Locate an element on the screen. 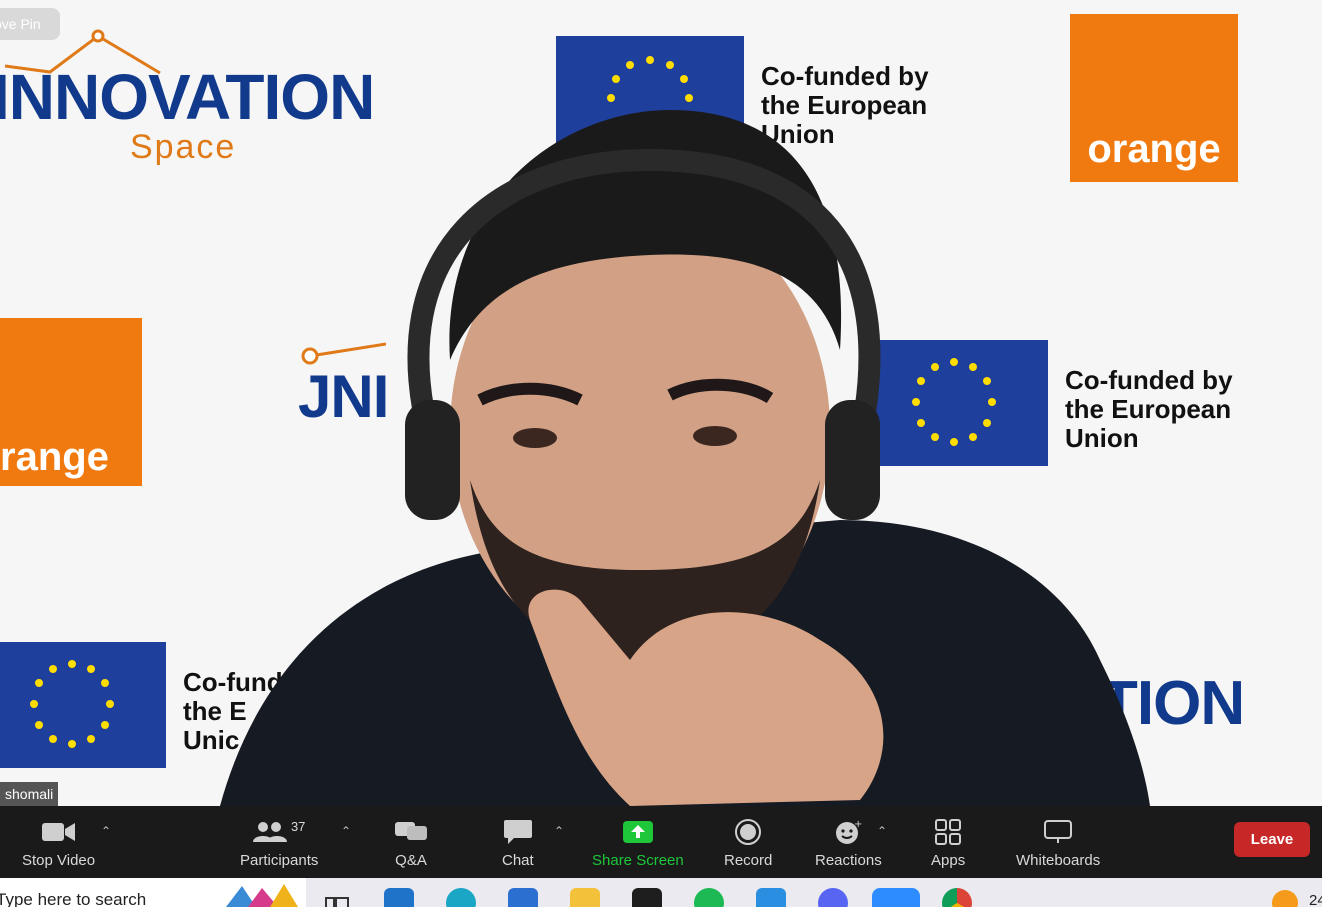 The image size is (1322, 907). reactions-options-caret-icon: ⌃ is located at coordinates (882, 831).